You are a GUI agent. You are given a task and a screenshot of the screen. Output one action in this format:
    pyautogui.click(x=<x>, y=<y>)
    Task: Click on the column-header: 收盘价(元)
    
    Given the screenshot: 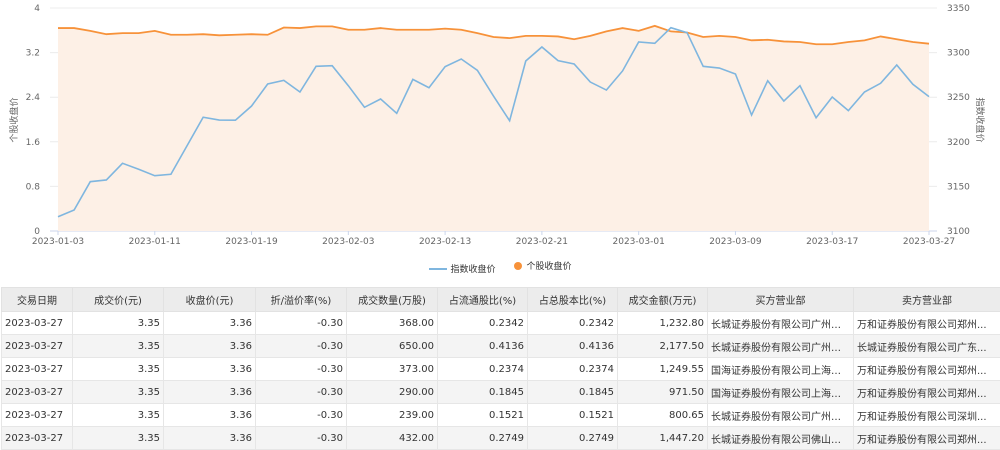 What is the action you would take?
    pyautogui.click(x=210, y=300)
    